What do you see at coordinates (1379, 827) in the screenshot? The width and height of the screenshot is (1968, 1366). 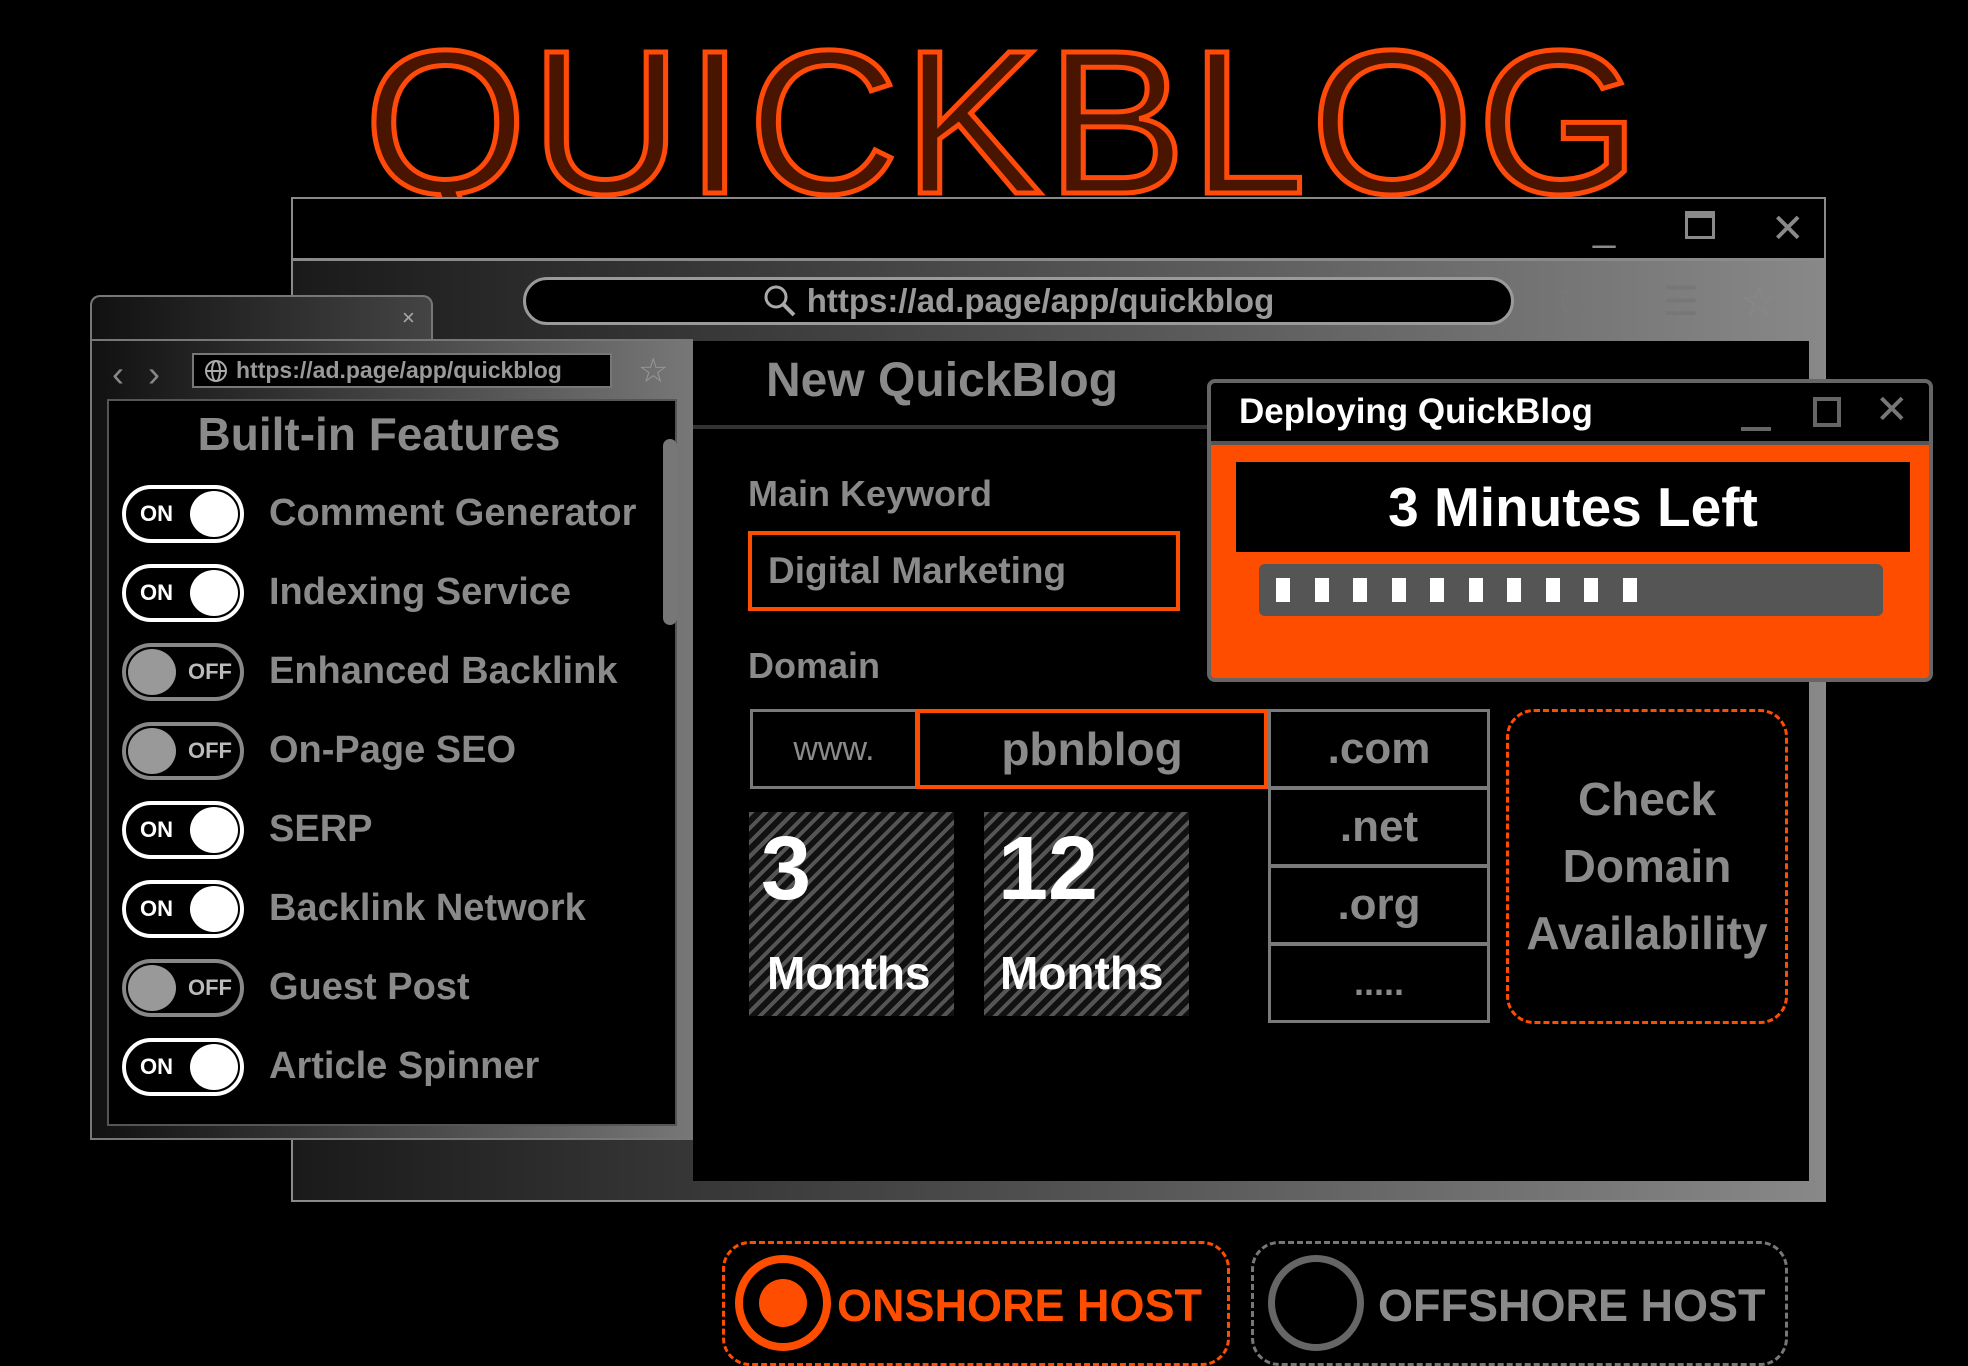 I see `tld-option-net: .net` at bounding box center [1379, 827].